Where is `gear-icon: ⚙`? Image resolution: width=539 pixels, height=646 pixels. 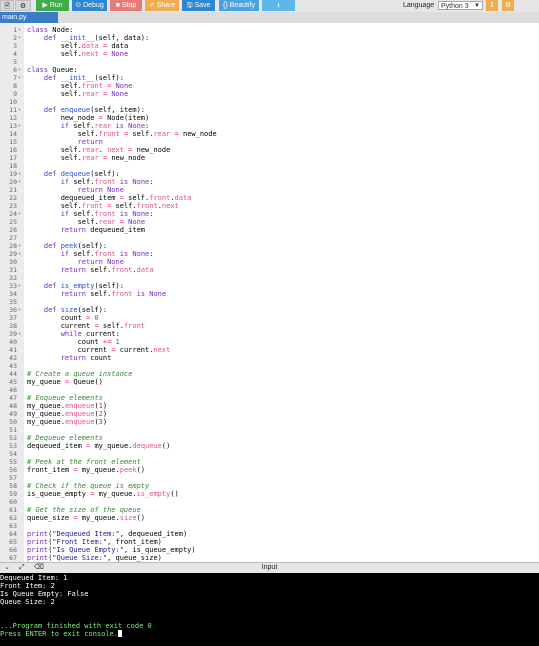
gear-icon: ⚙ is located at coordinates (508, 5).